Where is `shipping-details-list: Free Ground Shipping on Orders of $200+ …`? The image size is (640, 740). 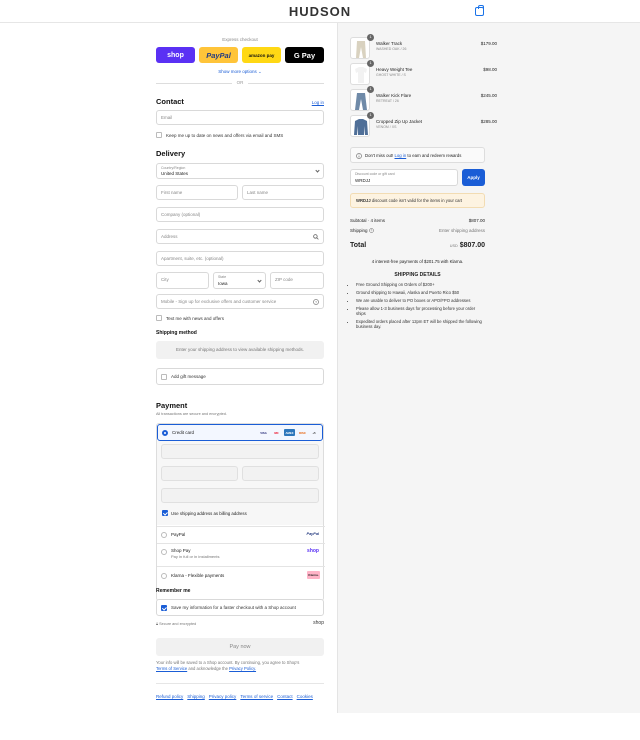 shipping-details-list: Free Ground Shipping on Orders of $200+ … is located at coordinates (421, 307).